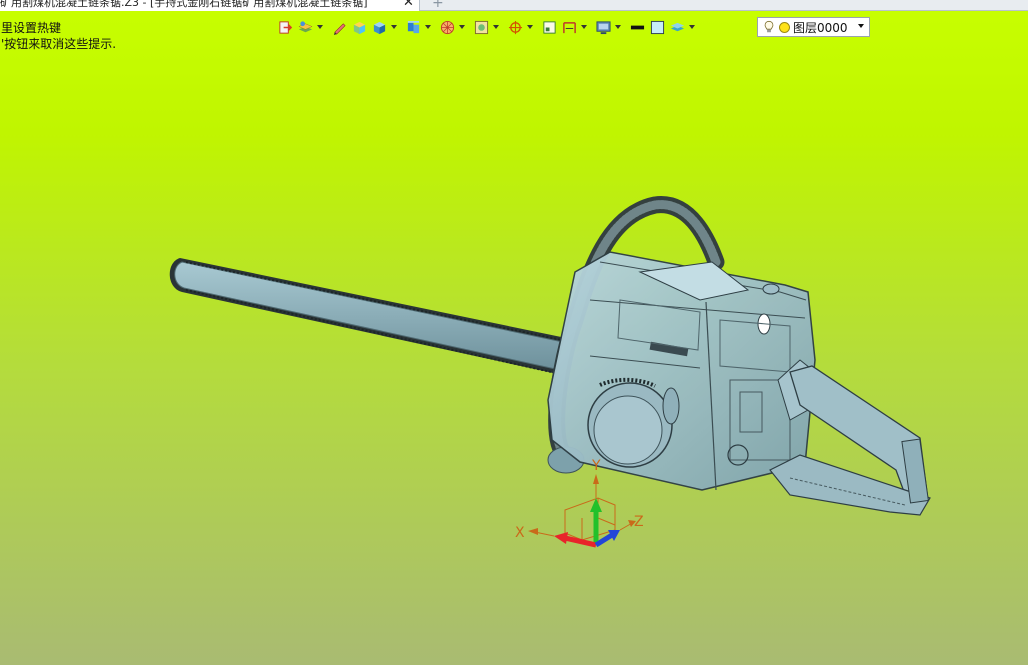  What do you see at coordinates (462, 27) in the screenshot?
I see `render-sphere-dropdown-arrow` at bounding box center [462, 27].